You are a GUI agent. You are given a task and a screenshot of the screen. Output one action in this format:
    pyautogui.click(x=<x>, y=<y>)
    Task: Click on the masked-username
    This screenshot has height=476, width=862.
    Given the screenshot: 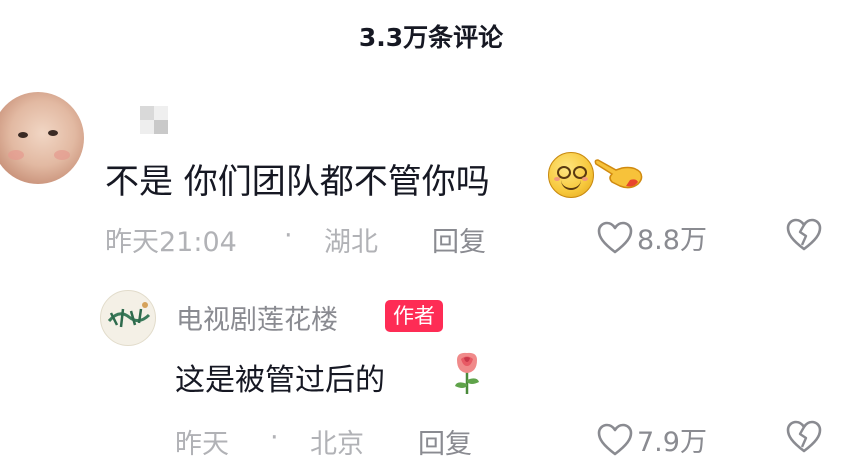 What is the action you would take?
    pyautogui.click(x=156, y=119)
    